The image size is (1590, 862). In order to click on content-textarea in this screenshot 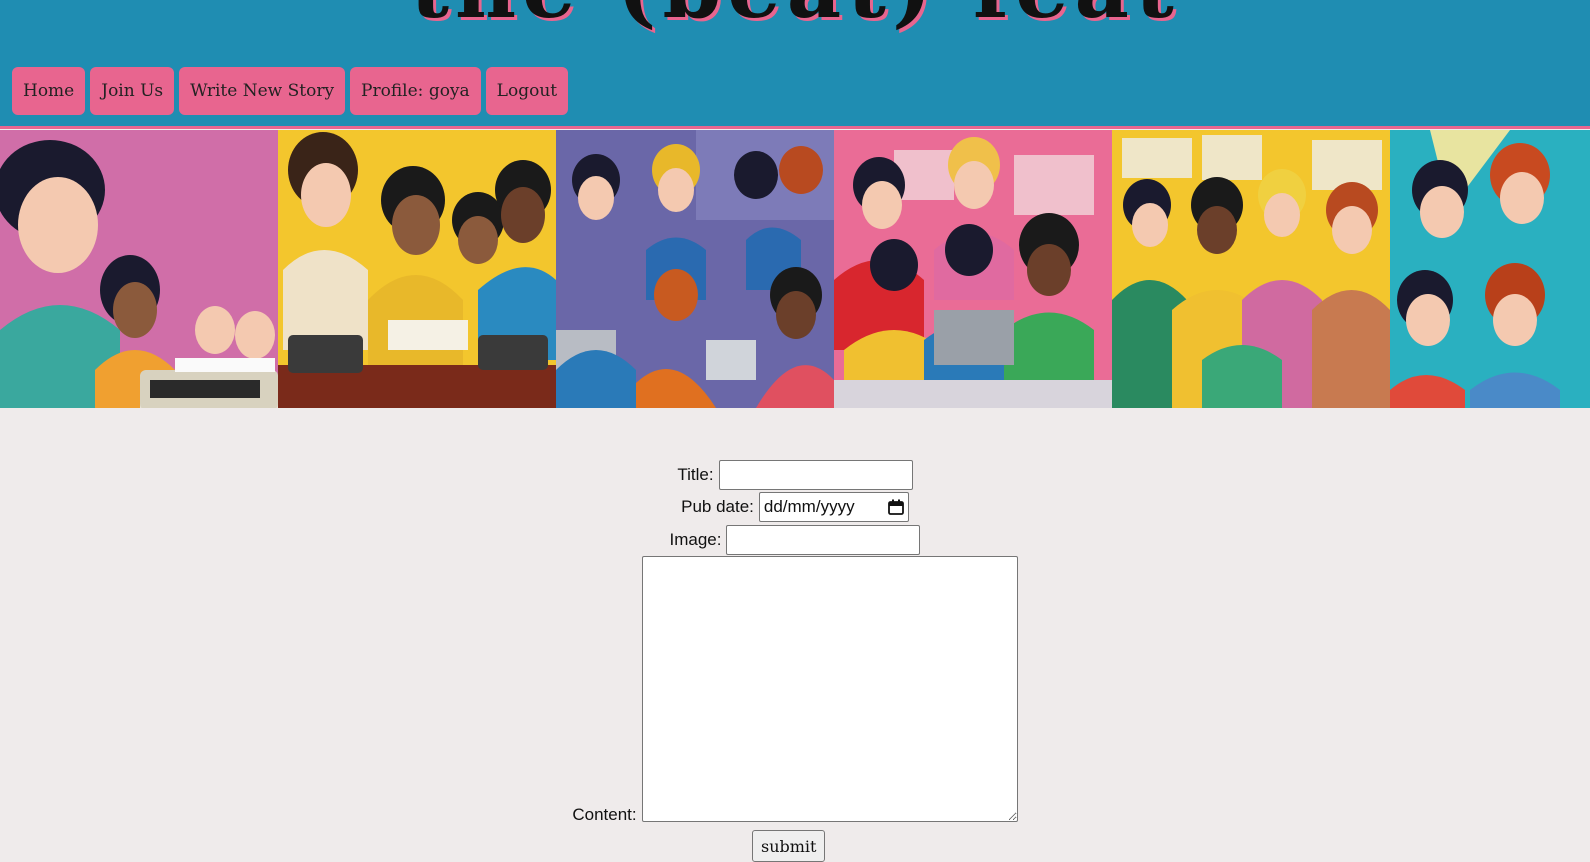, I will do `click(829, 689)`.